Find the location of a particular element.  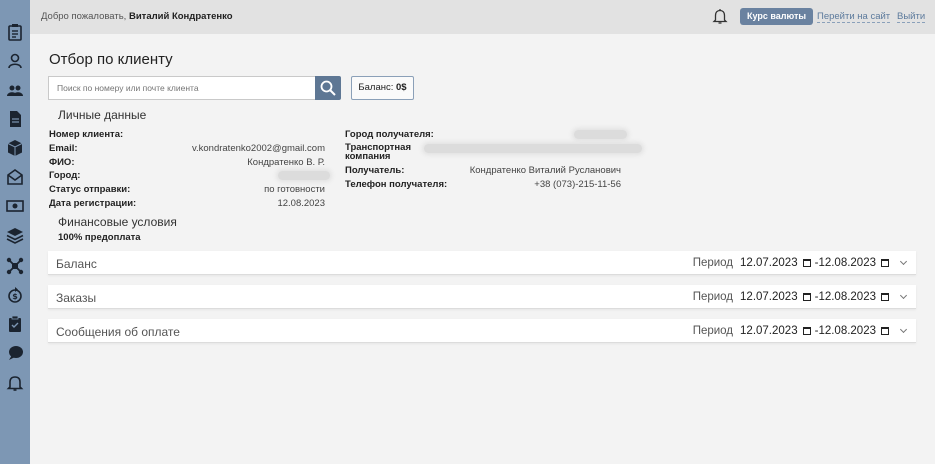

recipient-value: Кондратенко Виталий Русланович is located at coordinates (545, 170).